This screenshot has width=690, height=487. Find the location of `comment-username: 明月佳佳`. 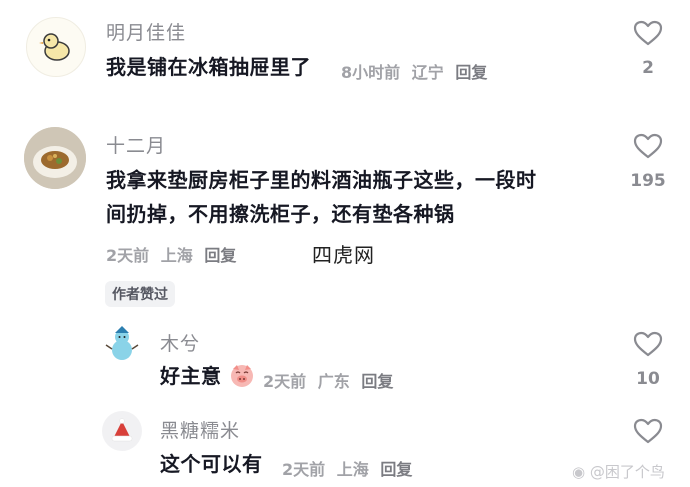

comment-username: 明月佳佳 is located at coordinates (146, 31).